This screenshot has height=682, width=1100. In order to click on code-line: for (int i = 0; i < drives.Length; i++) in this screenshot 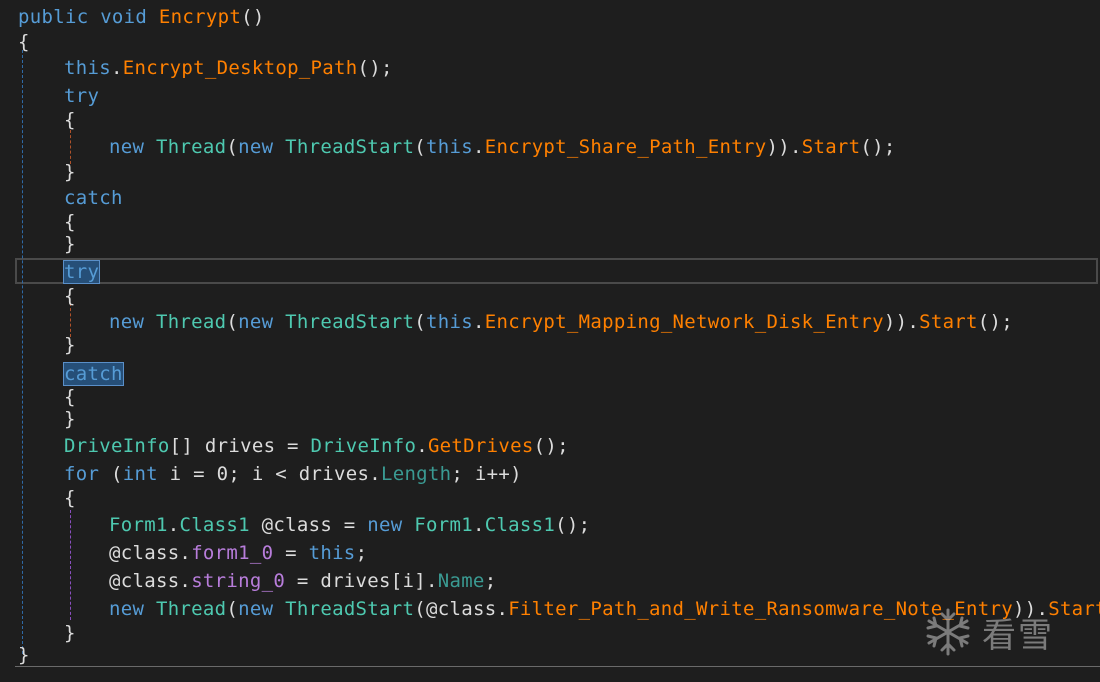, I will do `click(293, 474)`.